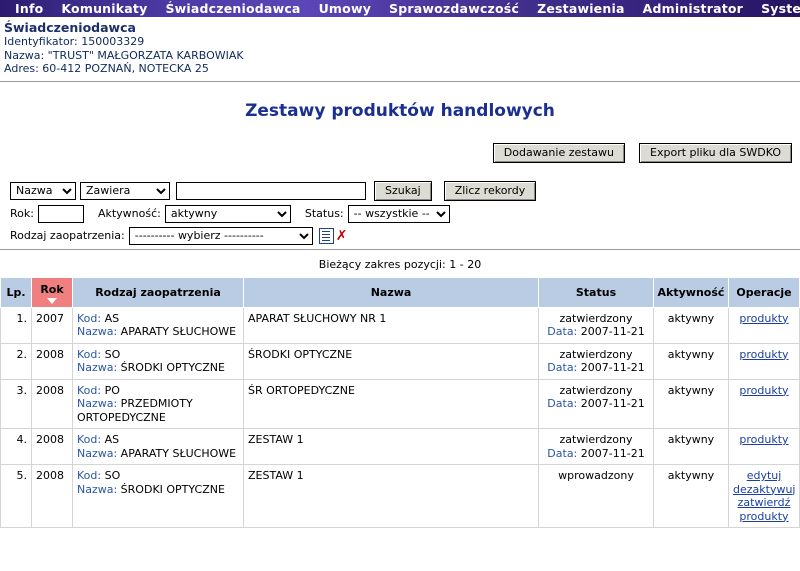 The width and height of the screenshot is (800, 571). I want to click on cell-lp: 3., so click(16, 403).